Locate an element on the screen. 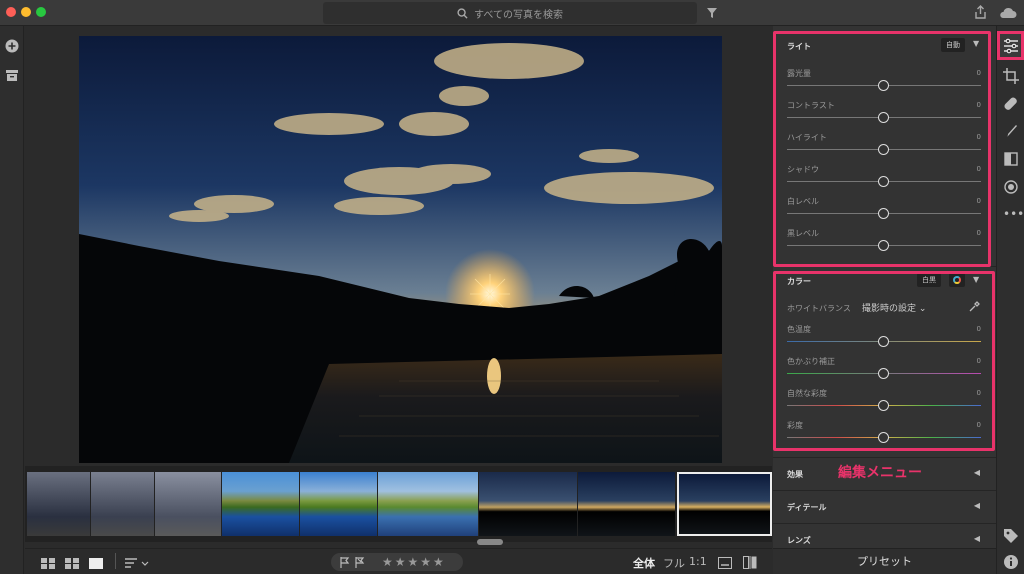 The height and width of the screenshot is (574, 1024). info-overlay-icon is located at coordinates (725, 563).